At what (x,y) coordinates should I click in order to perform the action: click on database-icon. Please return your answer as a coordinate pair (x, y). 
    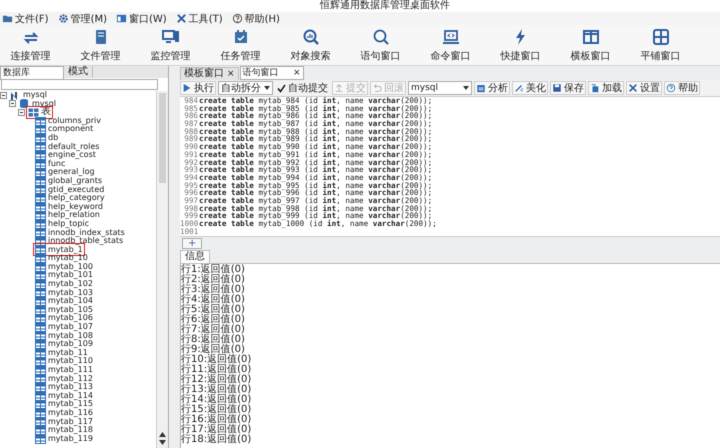
    Looking at the image, I should click on (24, 104).